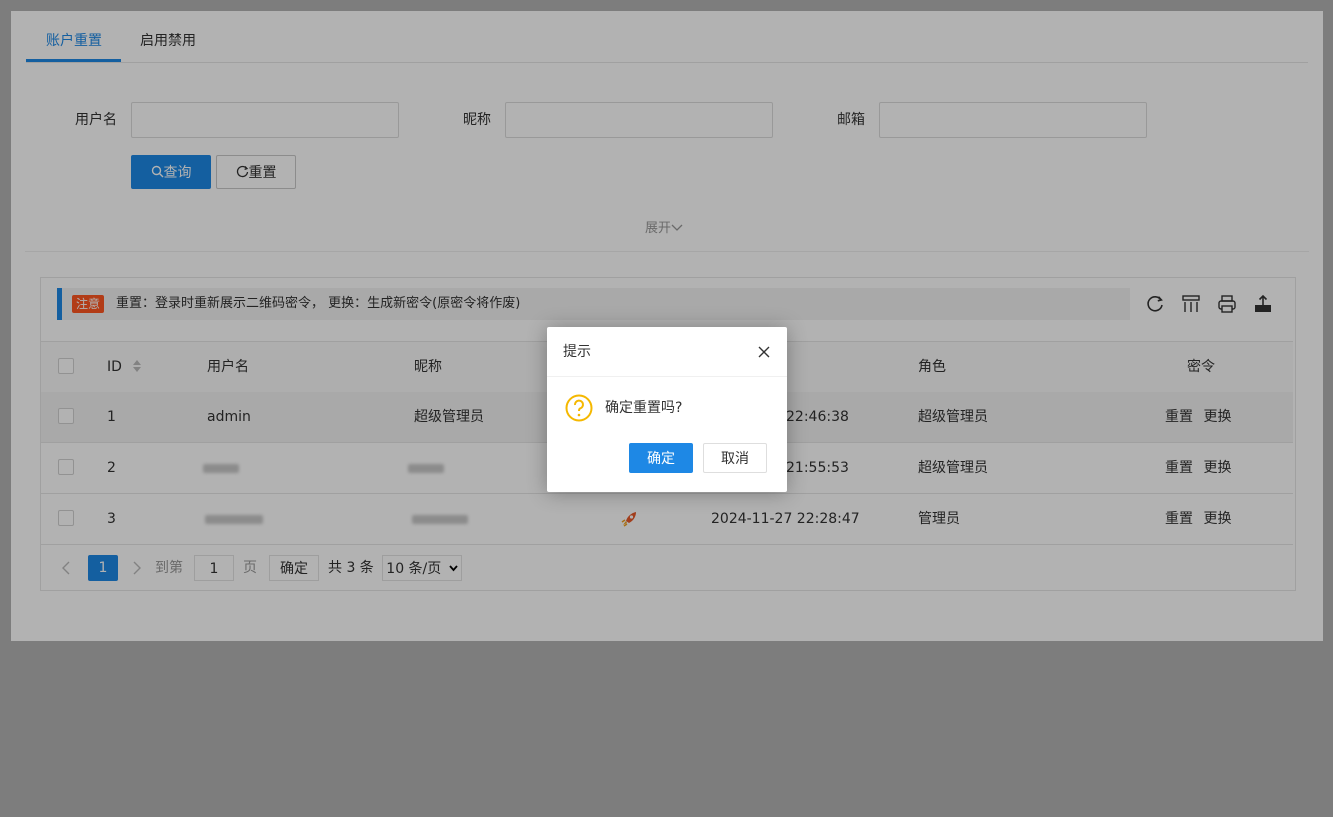 This screenshot has height=817, width=1333. Describe the element at coordinates (764, 352) in the screenshot. I see `close-icon` at that location.